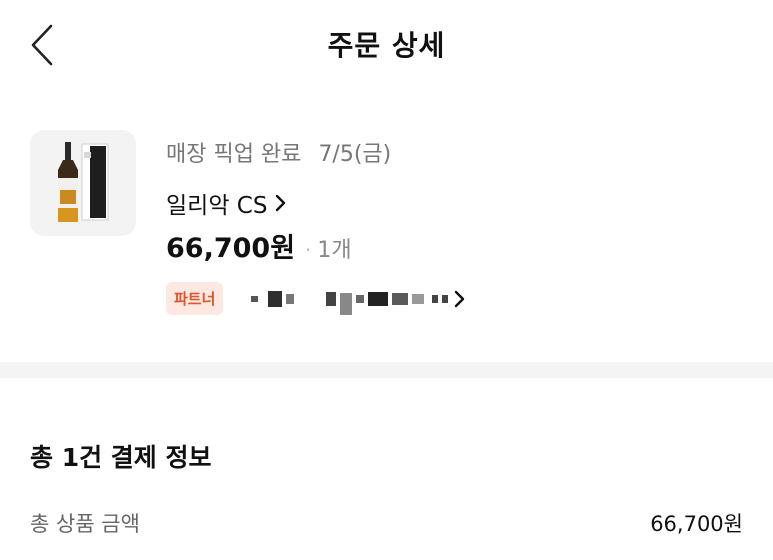 This screenshot has width=773, height=560. Describe the element at coordinates (231, 248) in the screenshot. I see `item-price: 66,700원` at that location.